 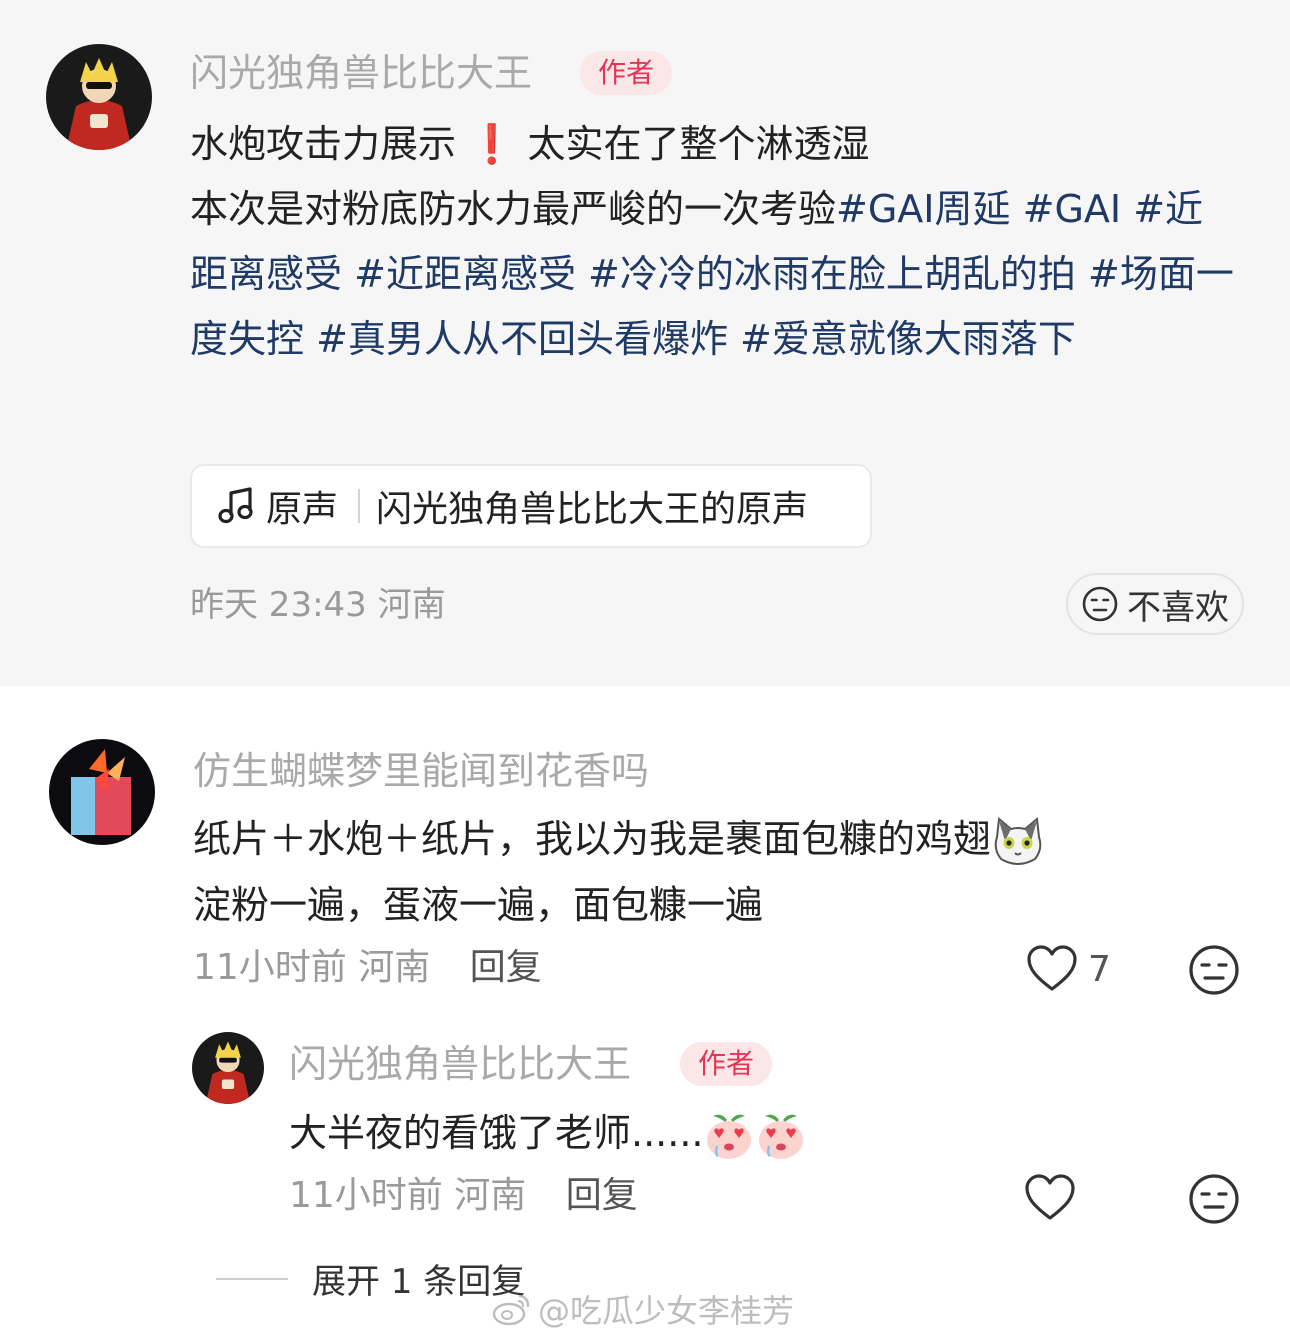 I want to click on dislike-button: 不喜欢, so click(x=1155, y=604).